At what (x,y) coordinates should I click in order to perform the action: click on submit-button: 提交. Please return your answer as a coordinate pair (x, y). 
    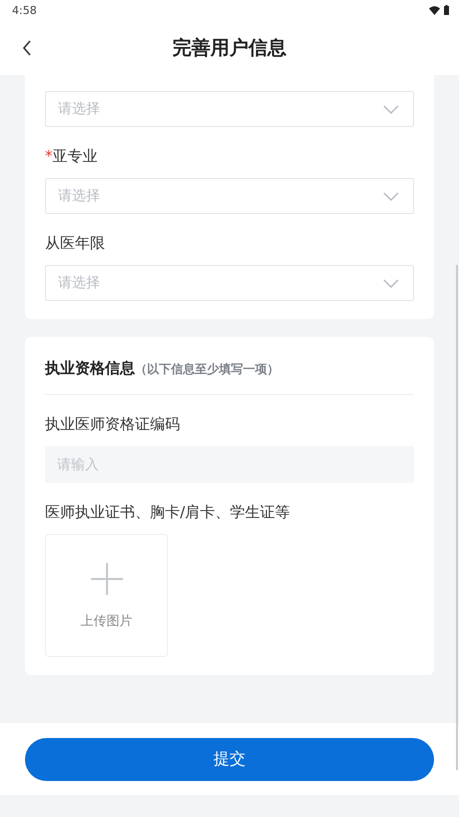
    Looking at the image, I should click on (229, 759).